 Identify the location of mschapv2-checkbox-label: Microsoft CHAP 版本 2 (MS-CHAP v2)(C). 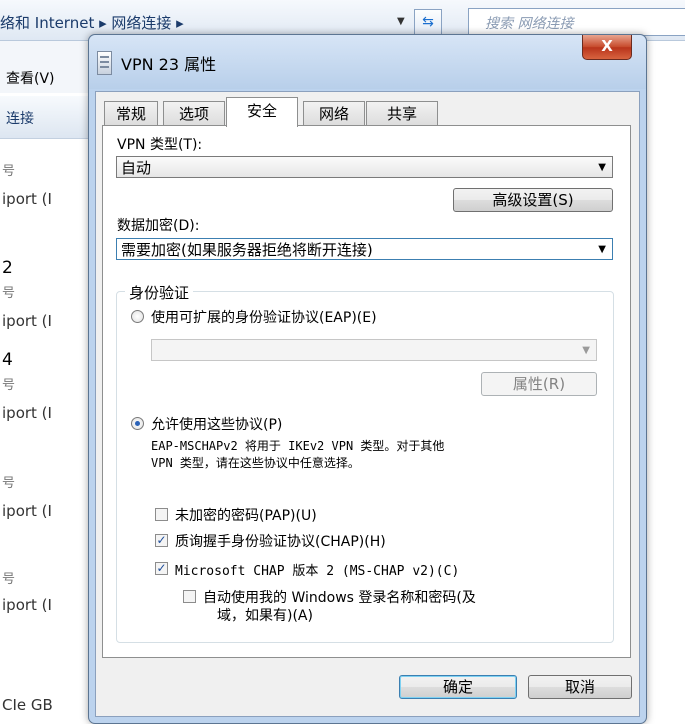
(317, 569).